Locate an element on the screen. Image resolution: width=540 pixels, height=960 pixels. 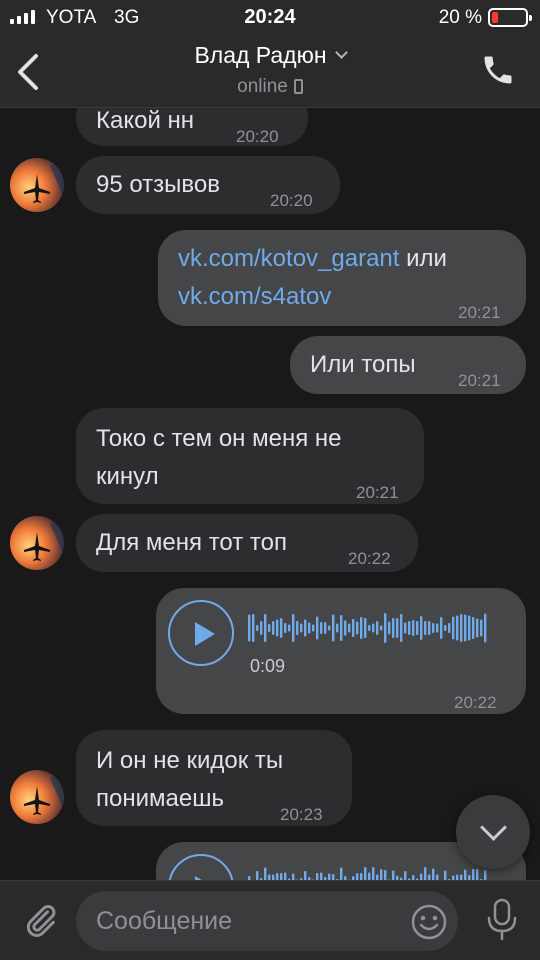
status-bar: YOTA 3G 20:24 20 % is located at coordinates (270, 18).